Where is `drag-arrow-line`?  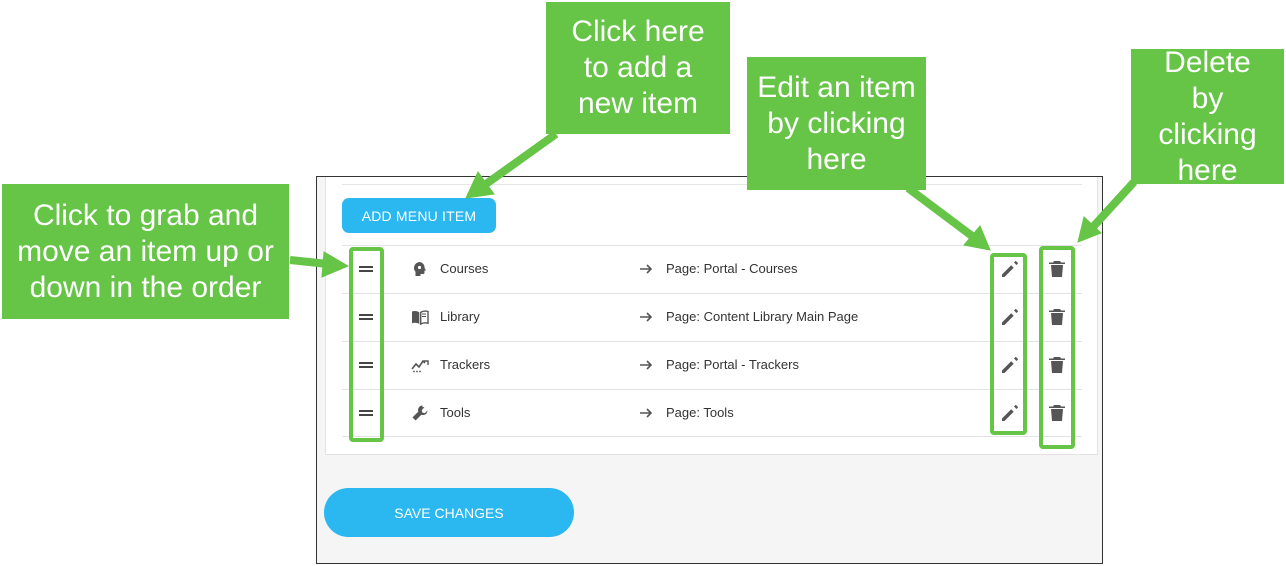
drag-arrow-line is located at coordinates (309, 262).